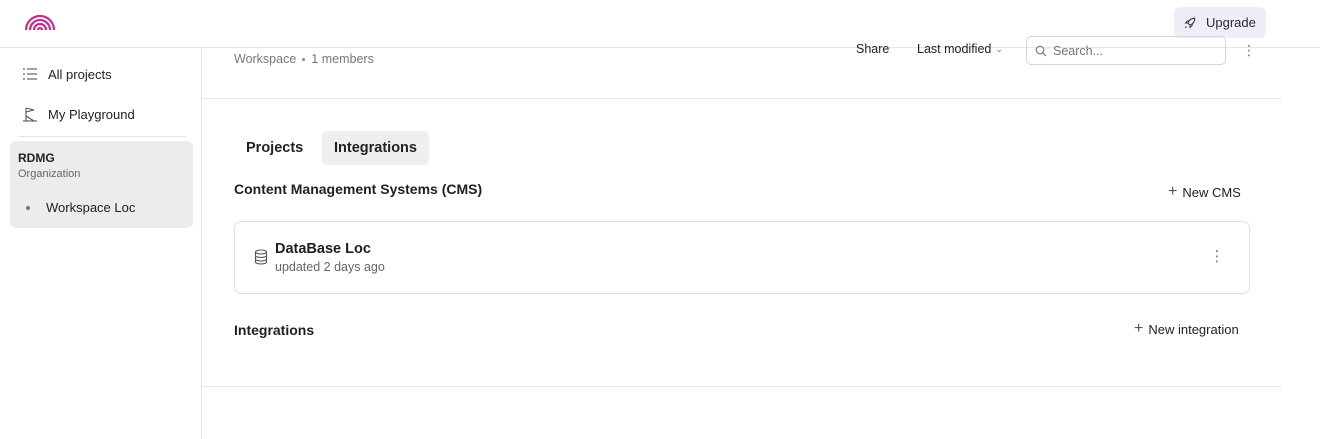 The height and width of the screenshot is (439, 1320). Describe the element at coordinates (49, 174) in the screenshot. I see `org-type: Organization` at that location.